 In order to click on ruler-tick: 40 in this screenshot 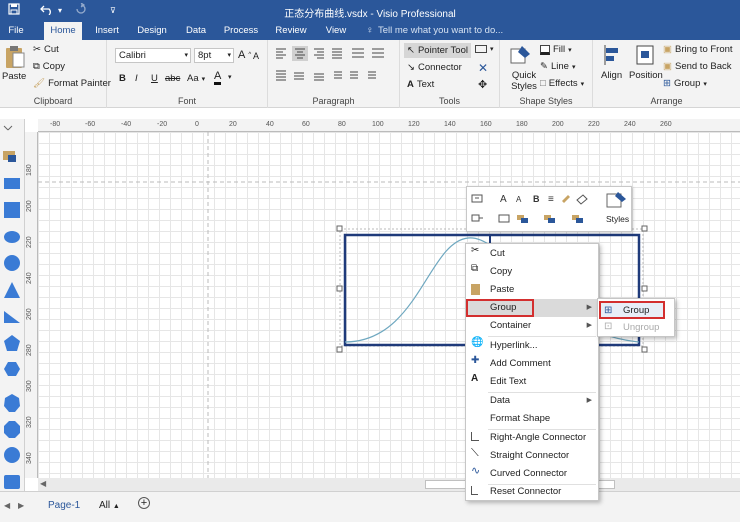, I will do `click(270, 124)`.